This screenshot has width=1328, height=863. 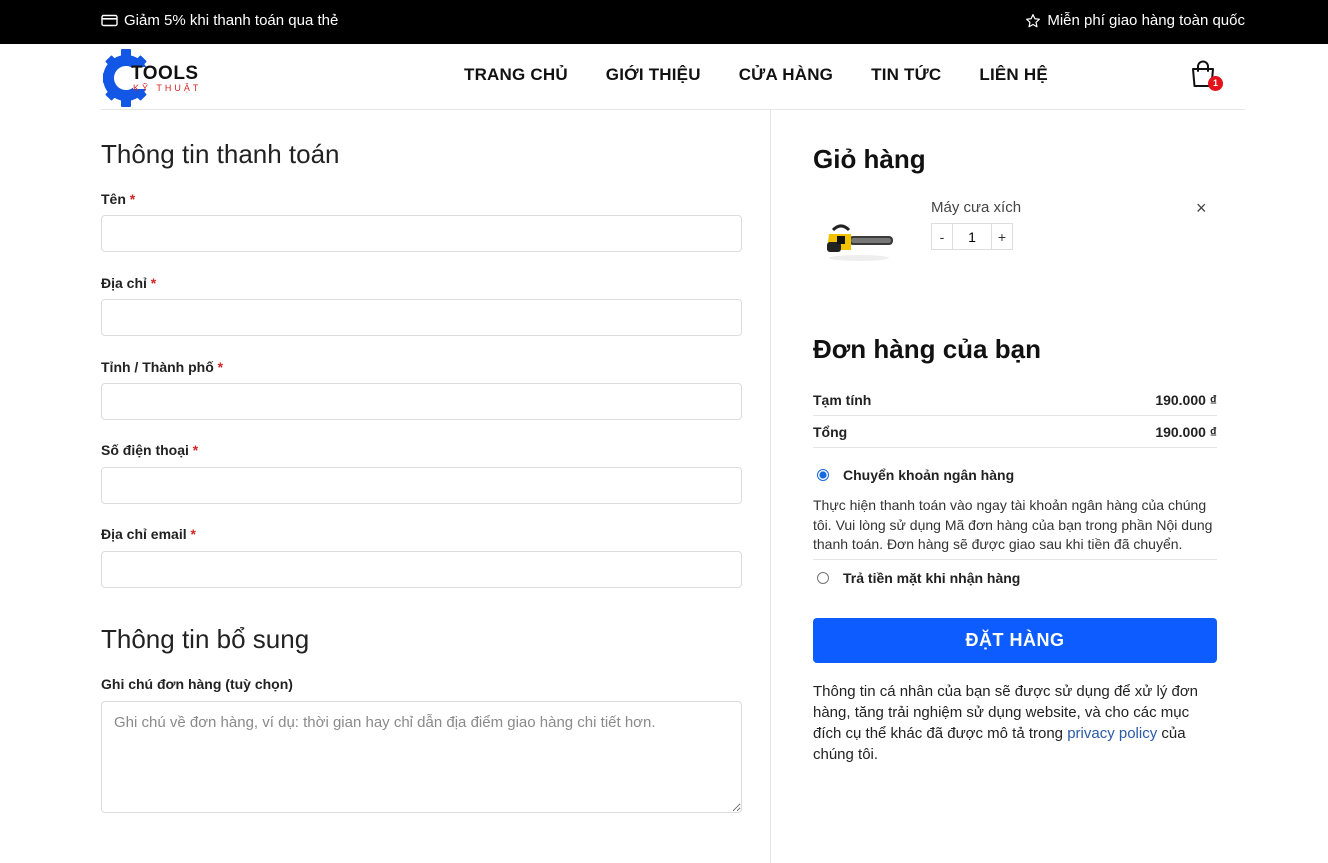 I want to click on cart-item-name: Máy cưa xích, so click(x=976, y=207).